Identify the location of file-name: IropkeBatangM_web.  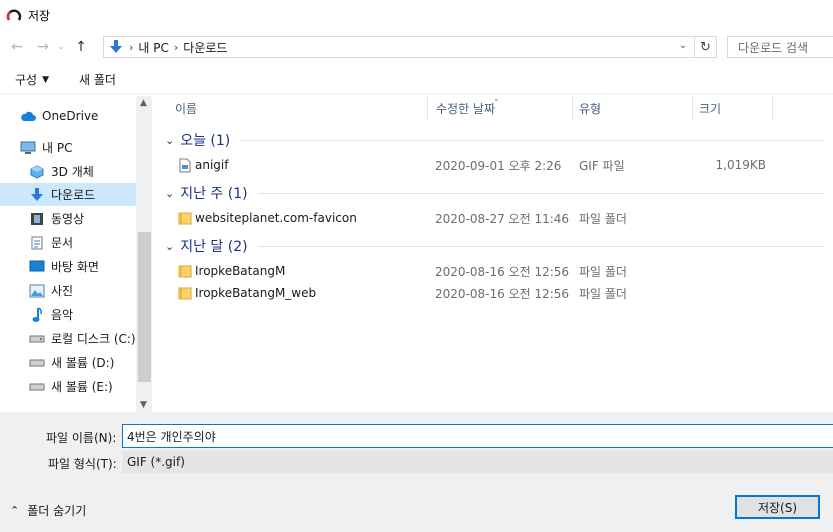
(256, 293).